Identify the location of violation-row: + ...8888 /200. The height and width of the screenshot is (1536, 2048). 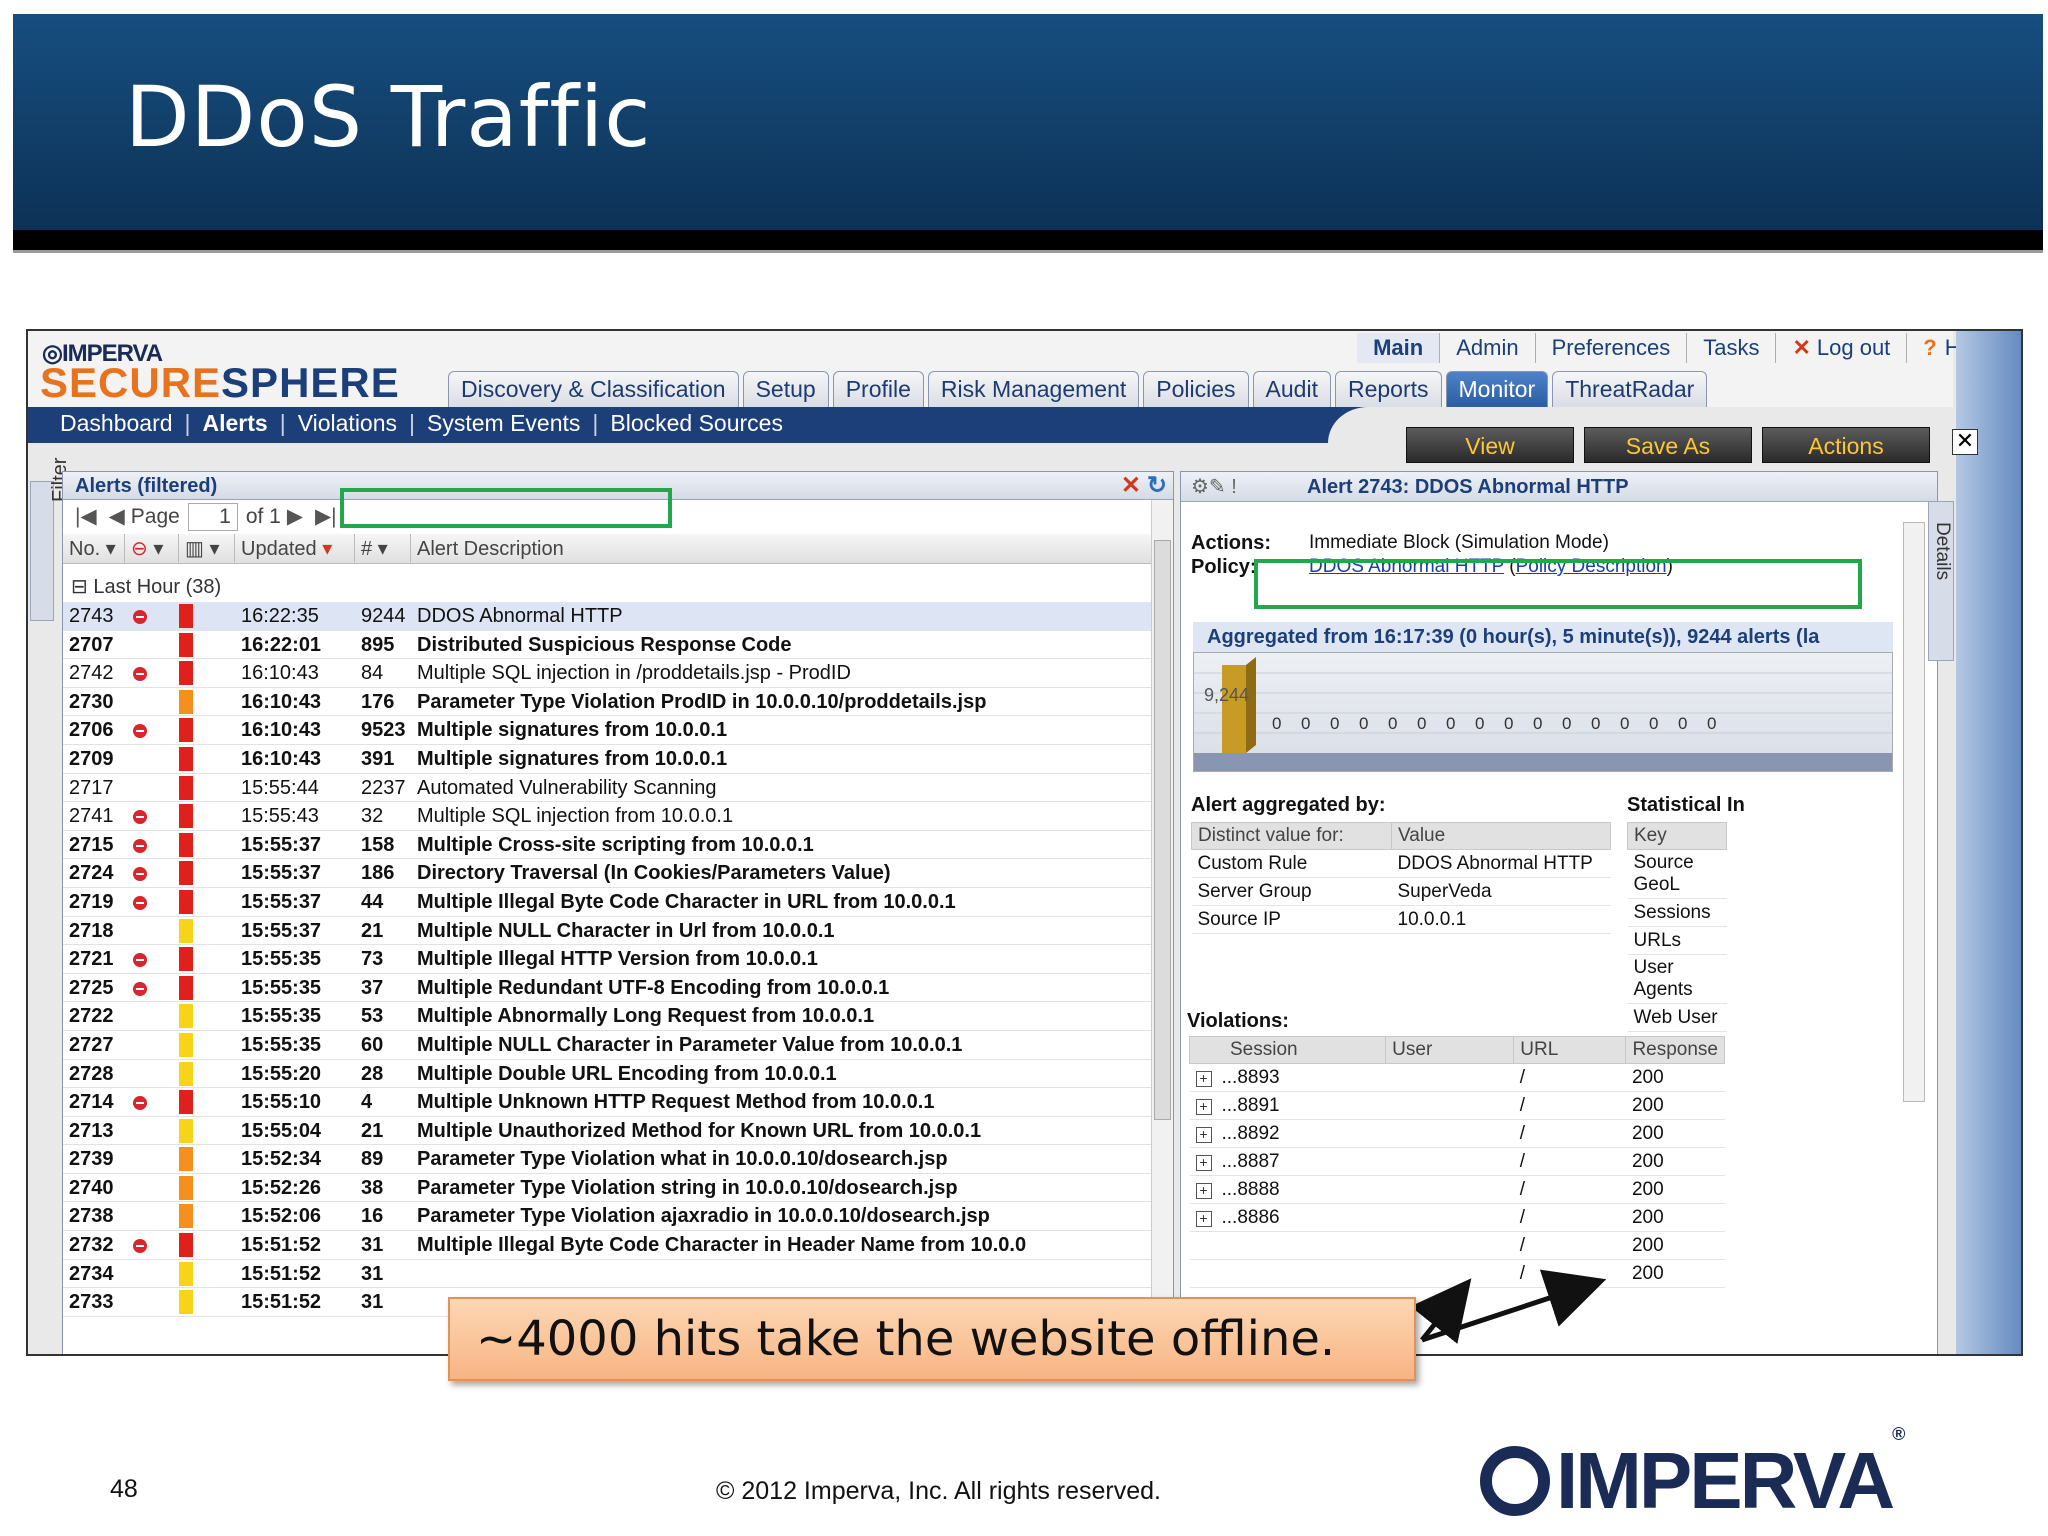
(1457, 1189).